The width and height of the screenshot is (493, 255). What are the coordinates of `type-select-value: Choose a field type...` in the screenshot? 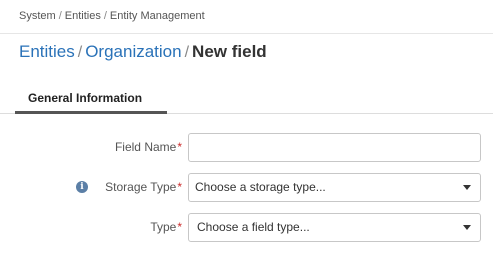 It's located at (253, 227).